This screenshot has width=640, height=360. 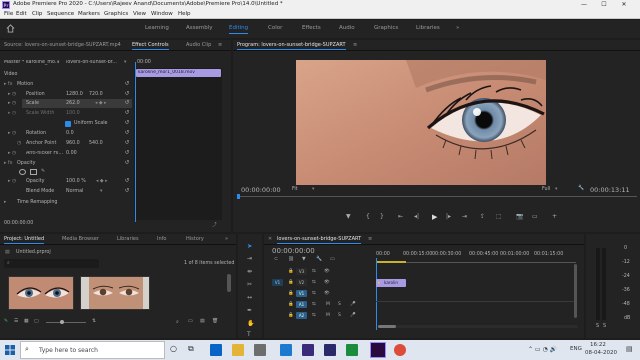 I want to click on reset-blend-icon: ↺, so click(x=127, y=191).